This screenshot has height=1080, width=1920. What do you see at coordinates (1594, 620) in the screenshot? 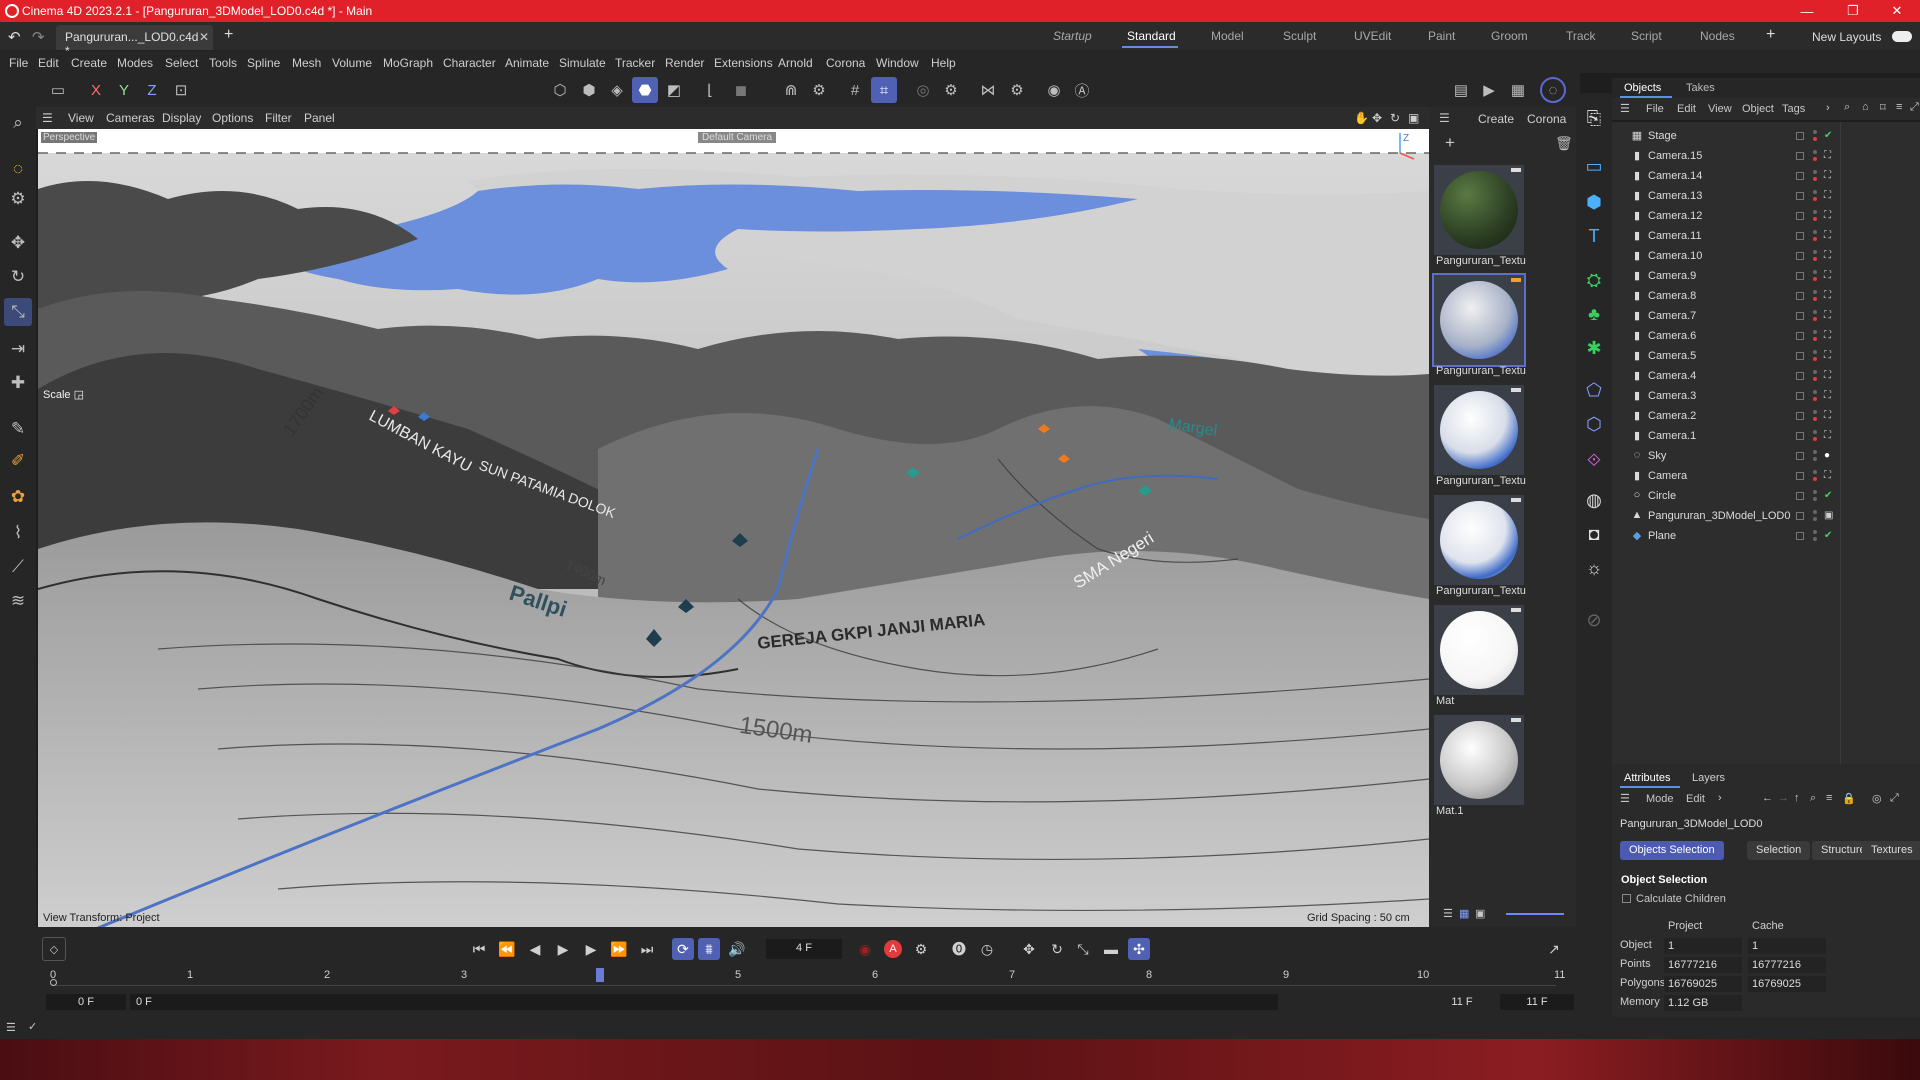
I see `scene-tool-icon: ⊘` at bounding box center [1594, 620].